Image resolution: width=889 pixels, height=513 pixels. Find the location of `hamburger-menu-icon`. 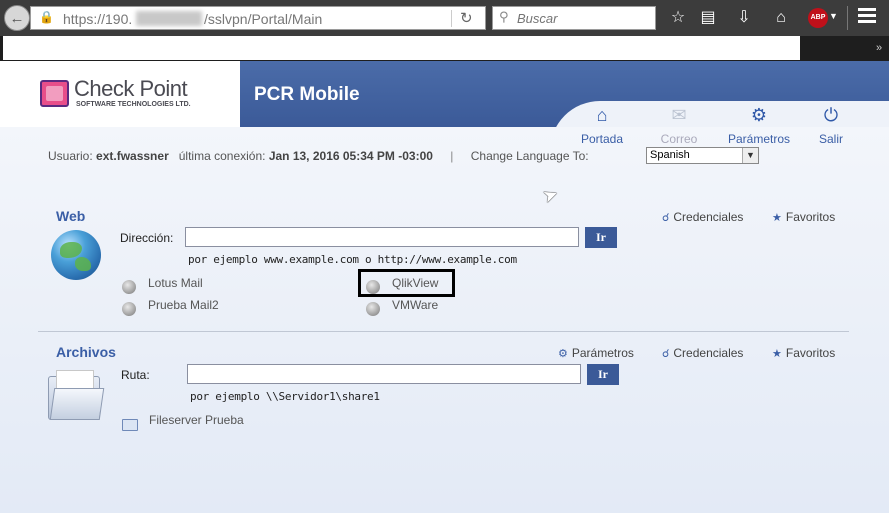

hamburger-menu-icon is located at coordinates (867, 17).